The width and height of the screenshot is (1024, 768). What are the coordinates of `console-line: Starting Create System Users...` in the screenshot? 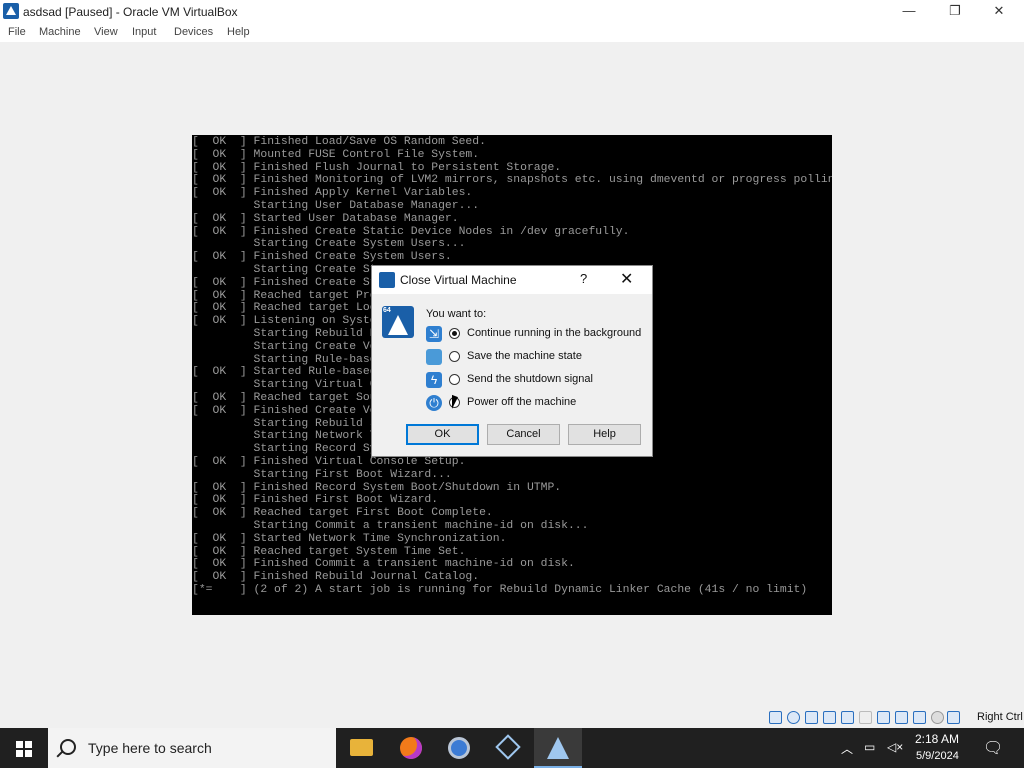 It's located at (329, 244).